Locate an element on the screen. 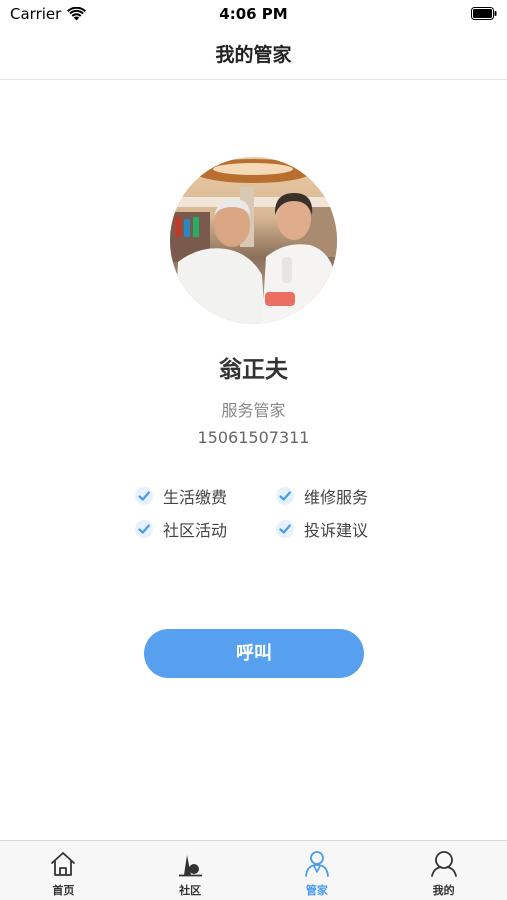 This screenshot has height=900, width=507. avatar-photo is located at coordinates (253, 240).